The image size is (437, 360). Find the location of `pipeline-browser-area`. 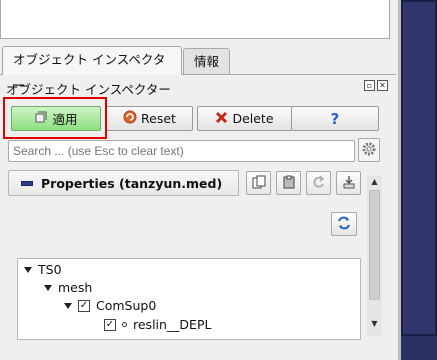

pipeline-browser-area is located at coordinates (195, 19).